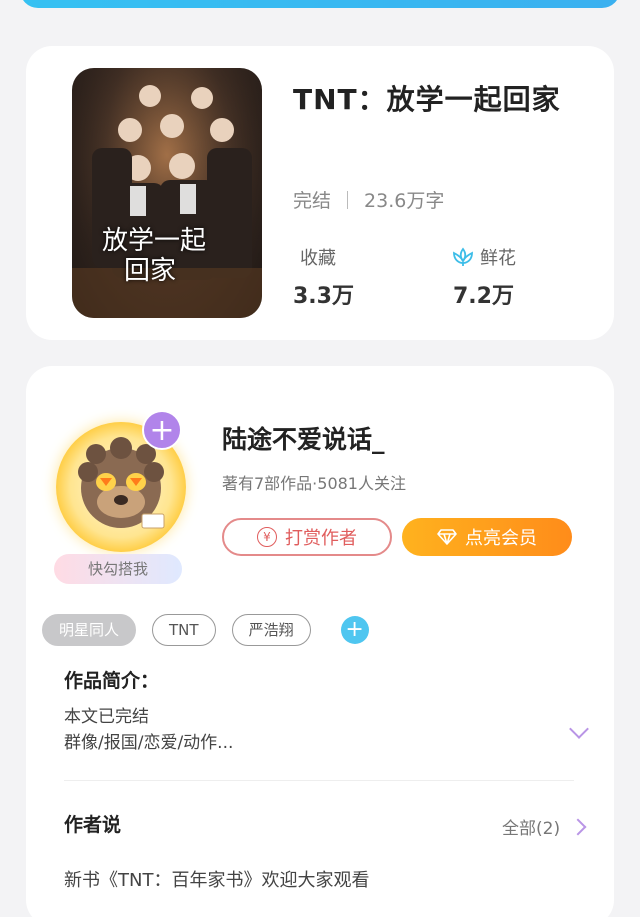  Describe the element at coordinates (318, 258) in the screenshot. I see `favorites-label: 收藏` at that location.